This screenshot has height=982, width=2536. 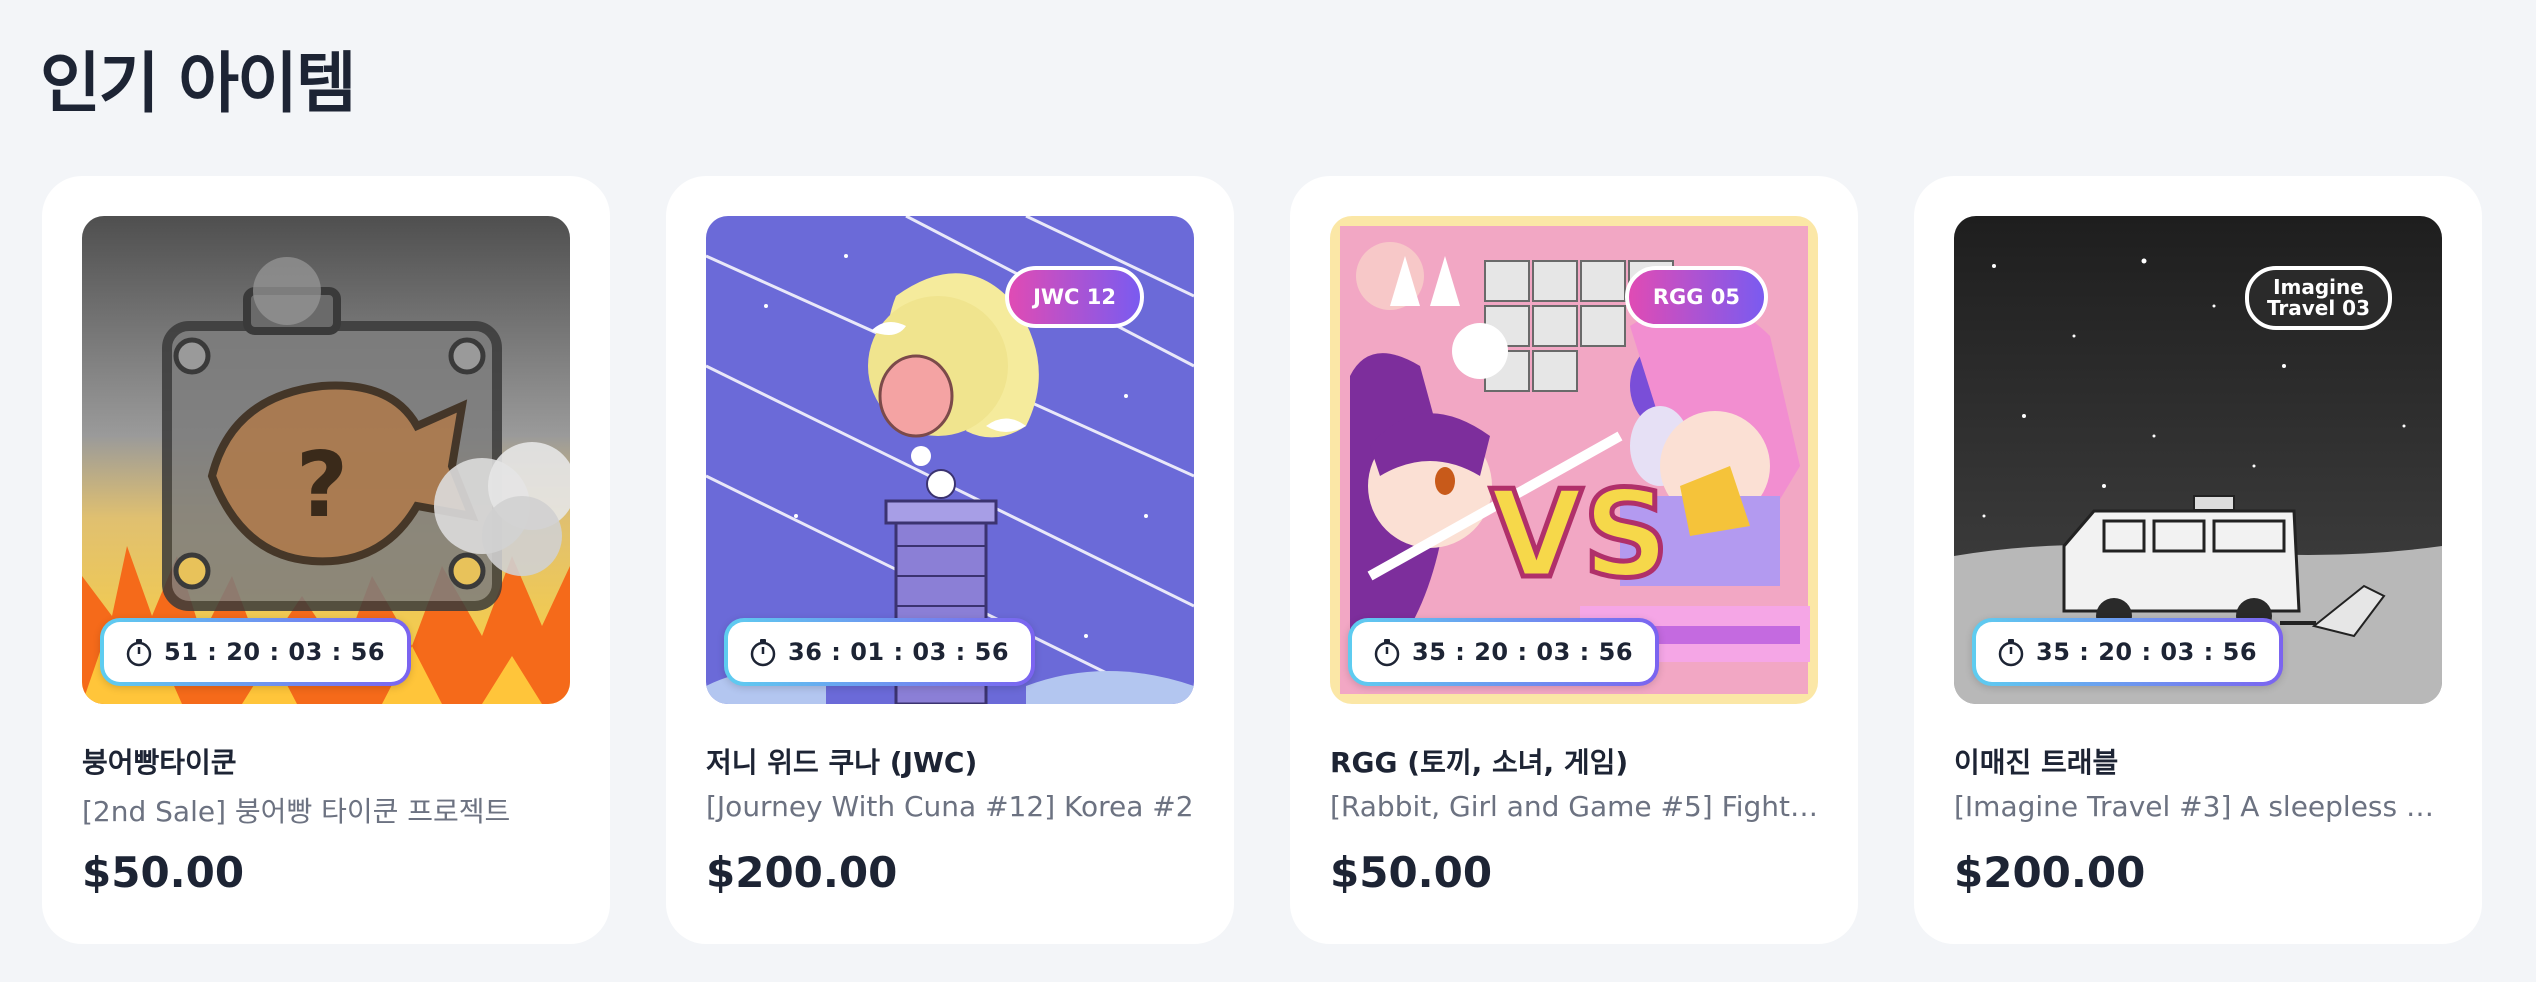 I want to click on edition-badge: RGG 05, so click(x=1696, y=297).